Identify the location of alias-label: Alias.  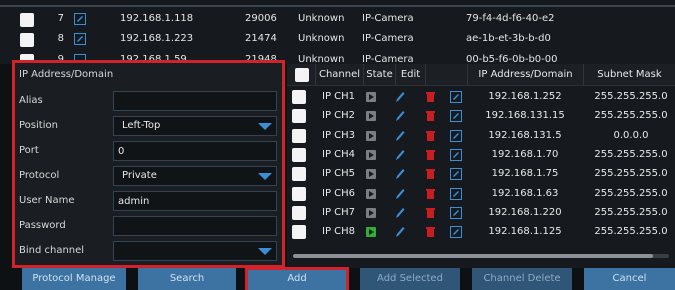
(31, 100).